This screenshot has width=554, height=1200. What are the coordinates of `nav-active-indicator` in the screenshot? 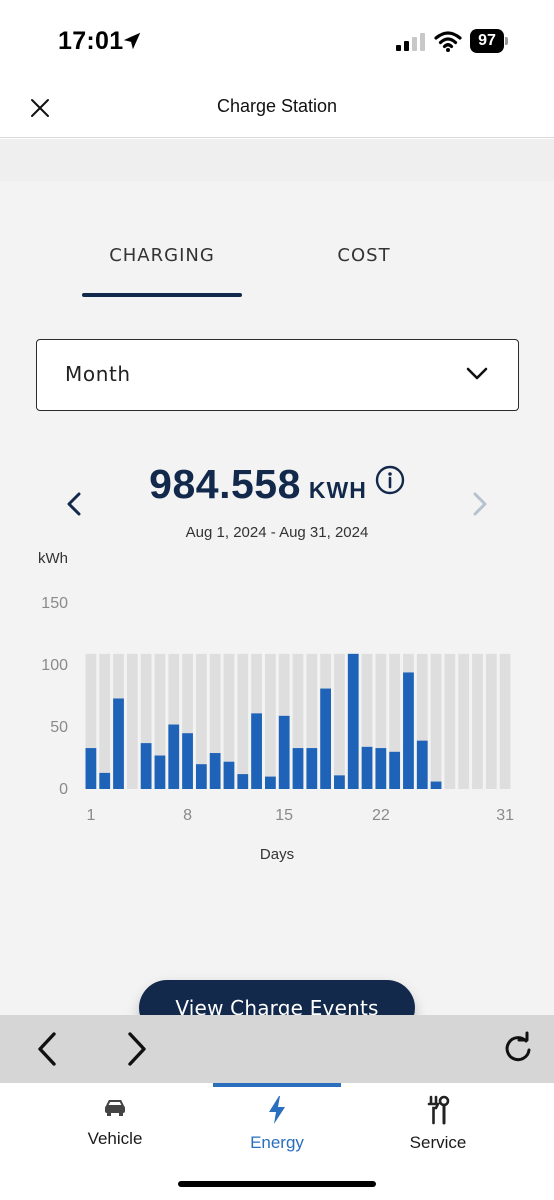 It's located at (277, 1085).